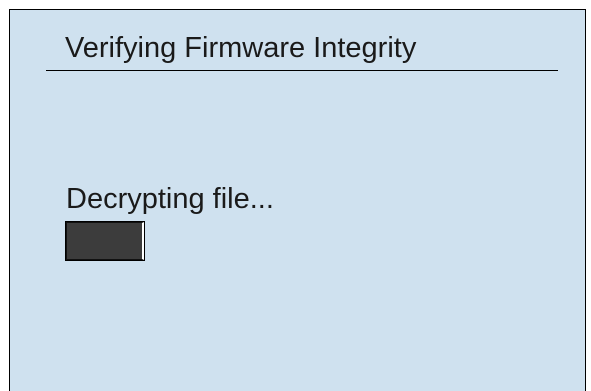 This screenshot has height=391, width=591. I want to click on title-divider, so click(302, 70).